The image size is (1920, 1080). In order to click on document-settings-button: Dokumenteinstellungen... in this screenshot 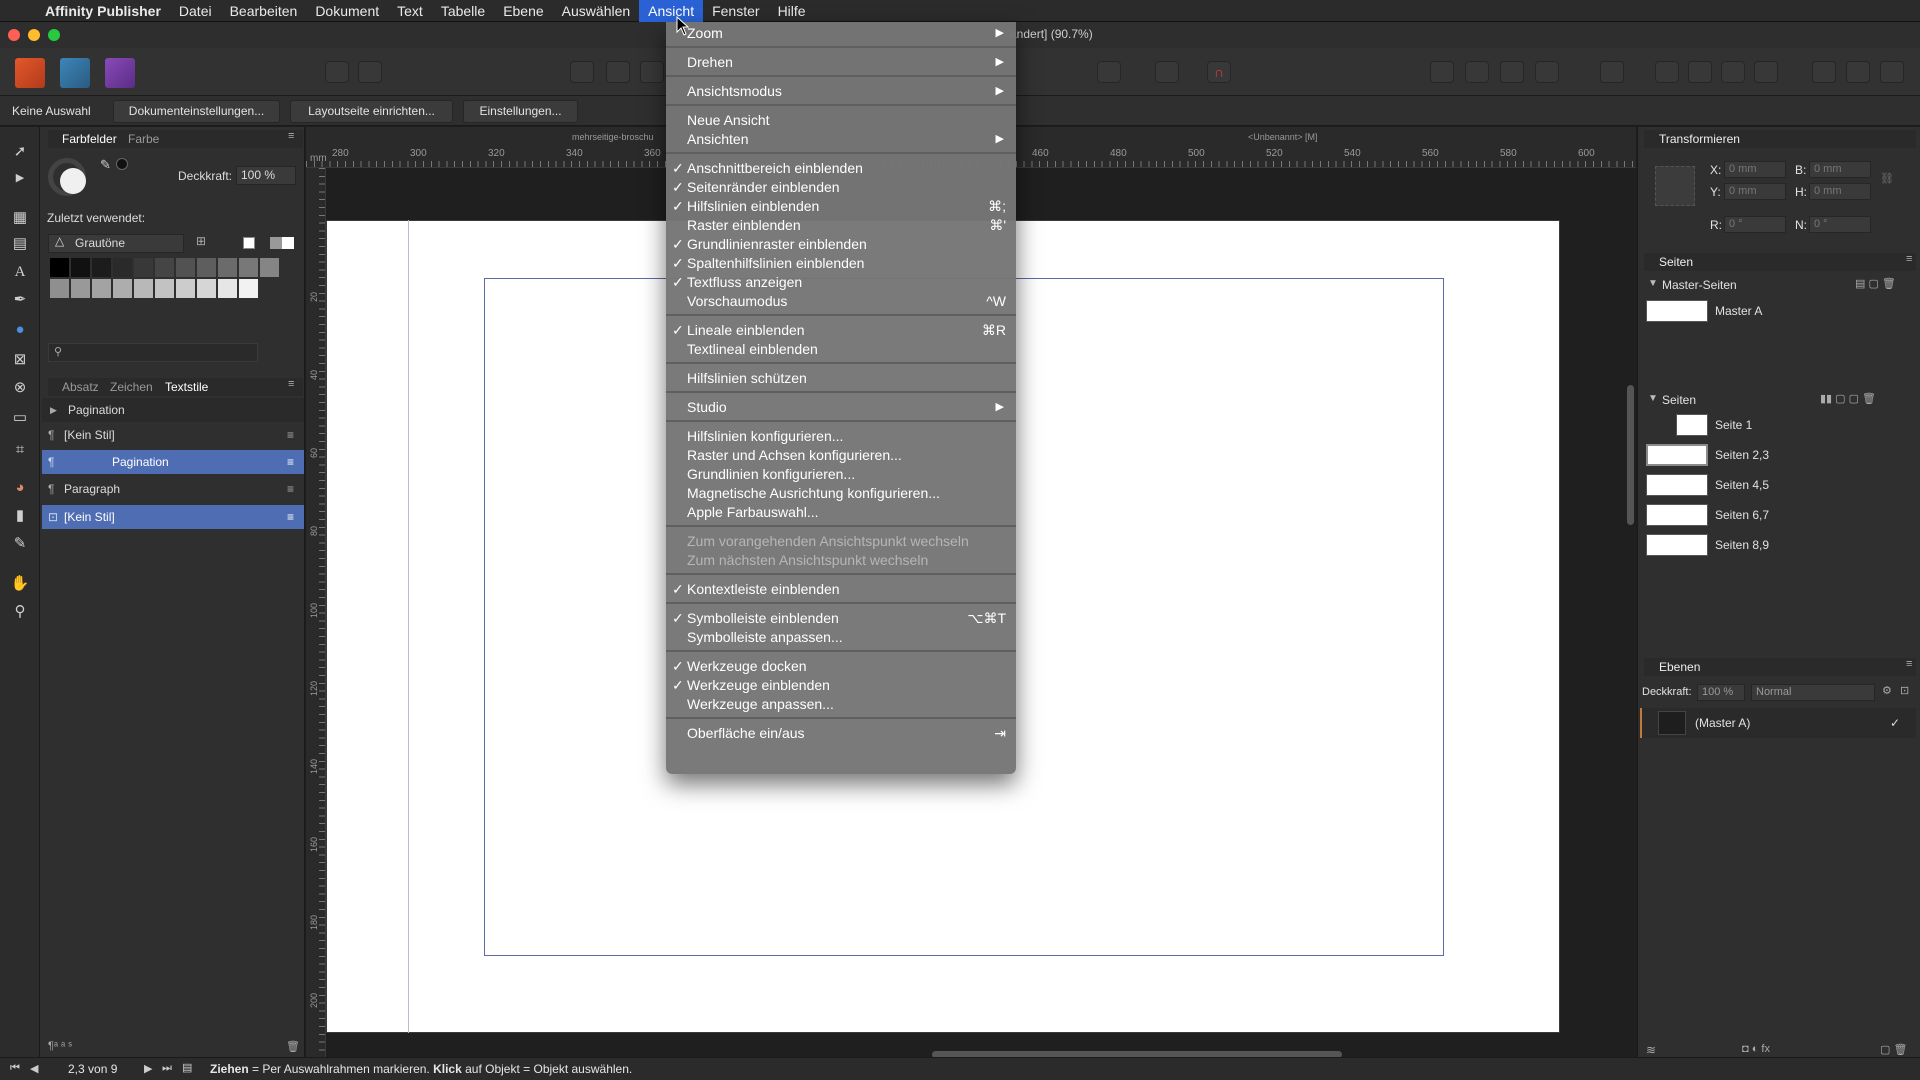, I will do `click(196, 111)`.